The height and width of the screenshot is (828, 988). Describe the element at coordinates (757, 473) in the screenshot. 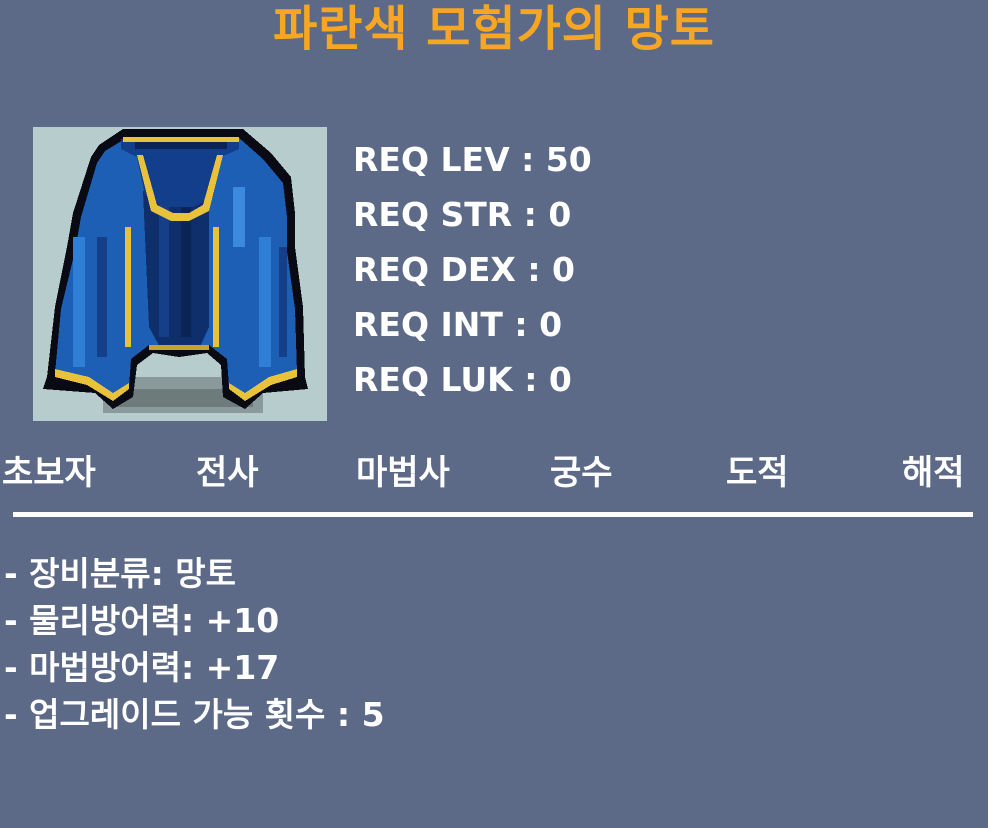

I see `job-thief: 도적` at that location.